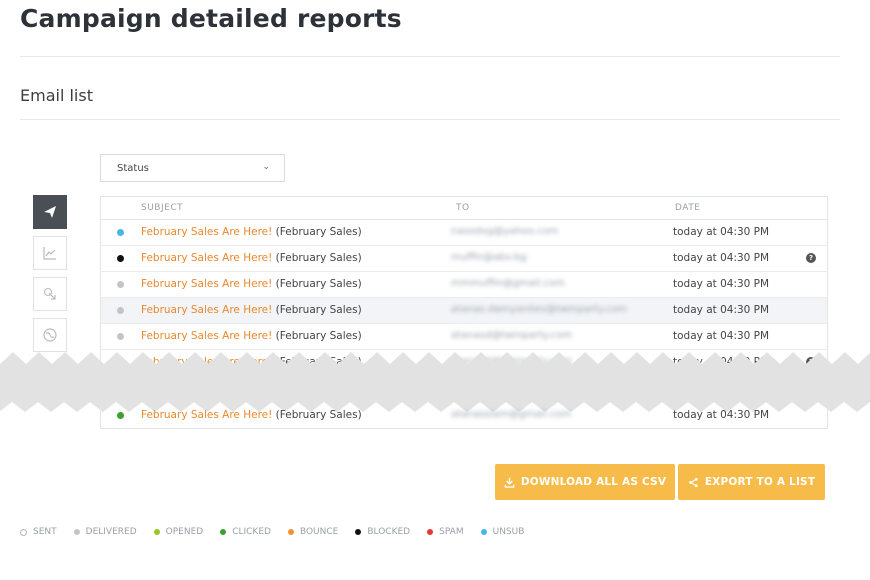  I want to click on line-chart-icon, so click(49, 253).